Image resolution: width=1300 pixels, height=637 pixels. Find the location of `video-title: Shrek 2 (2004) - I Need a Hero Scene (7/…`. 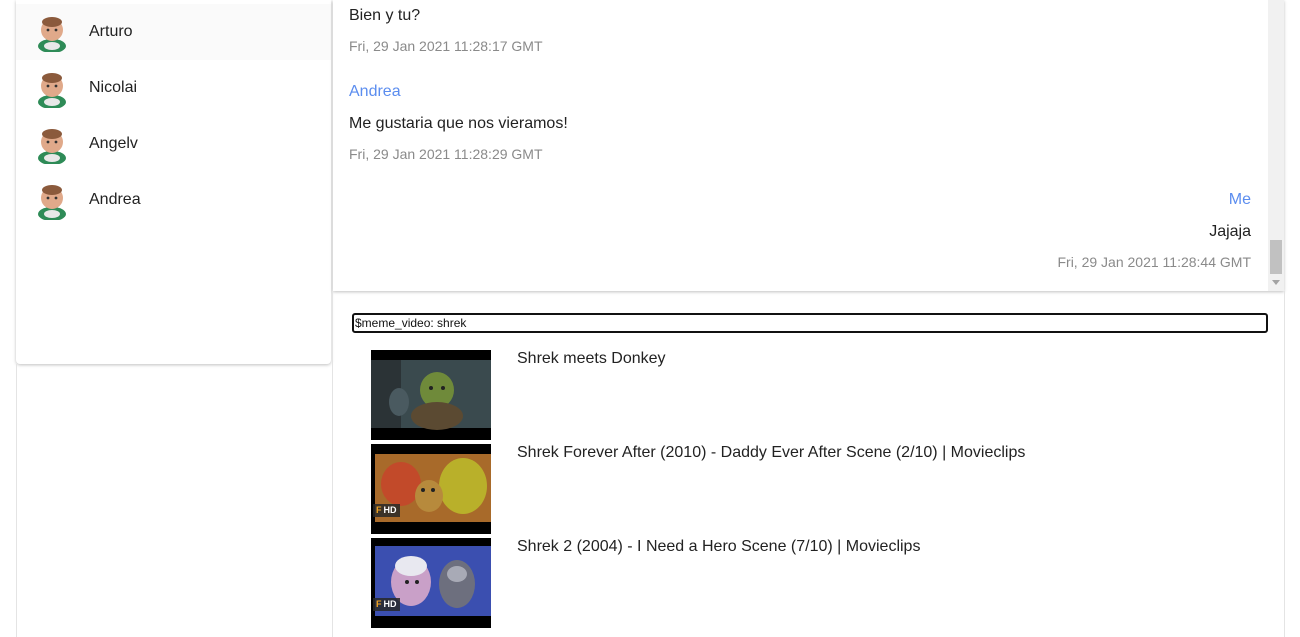

video-title: Shrek 2 (2004) - I Need a Hero Scene (7/… is located at coordinates (718, 547).